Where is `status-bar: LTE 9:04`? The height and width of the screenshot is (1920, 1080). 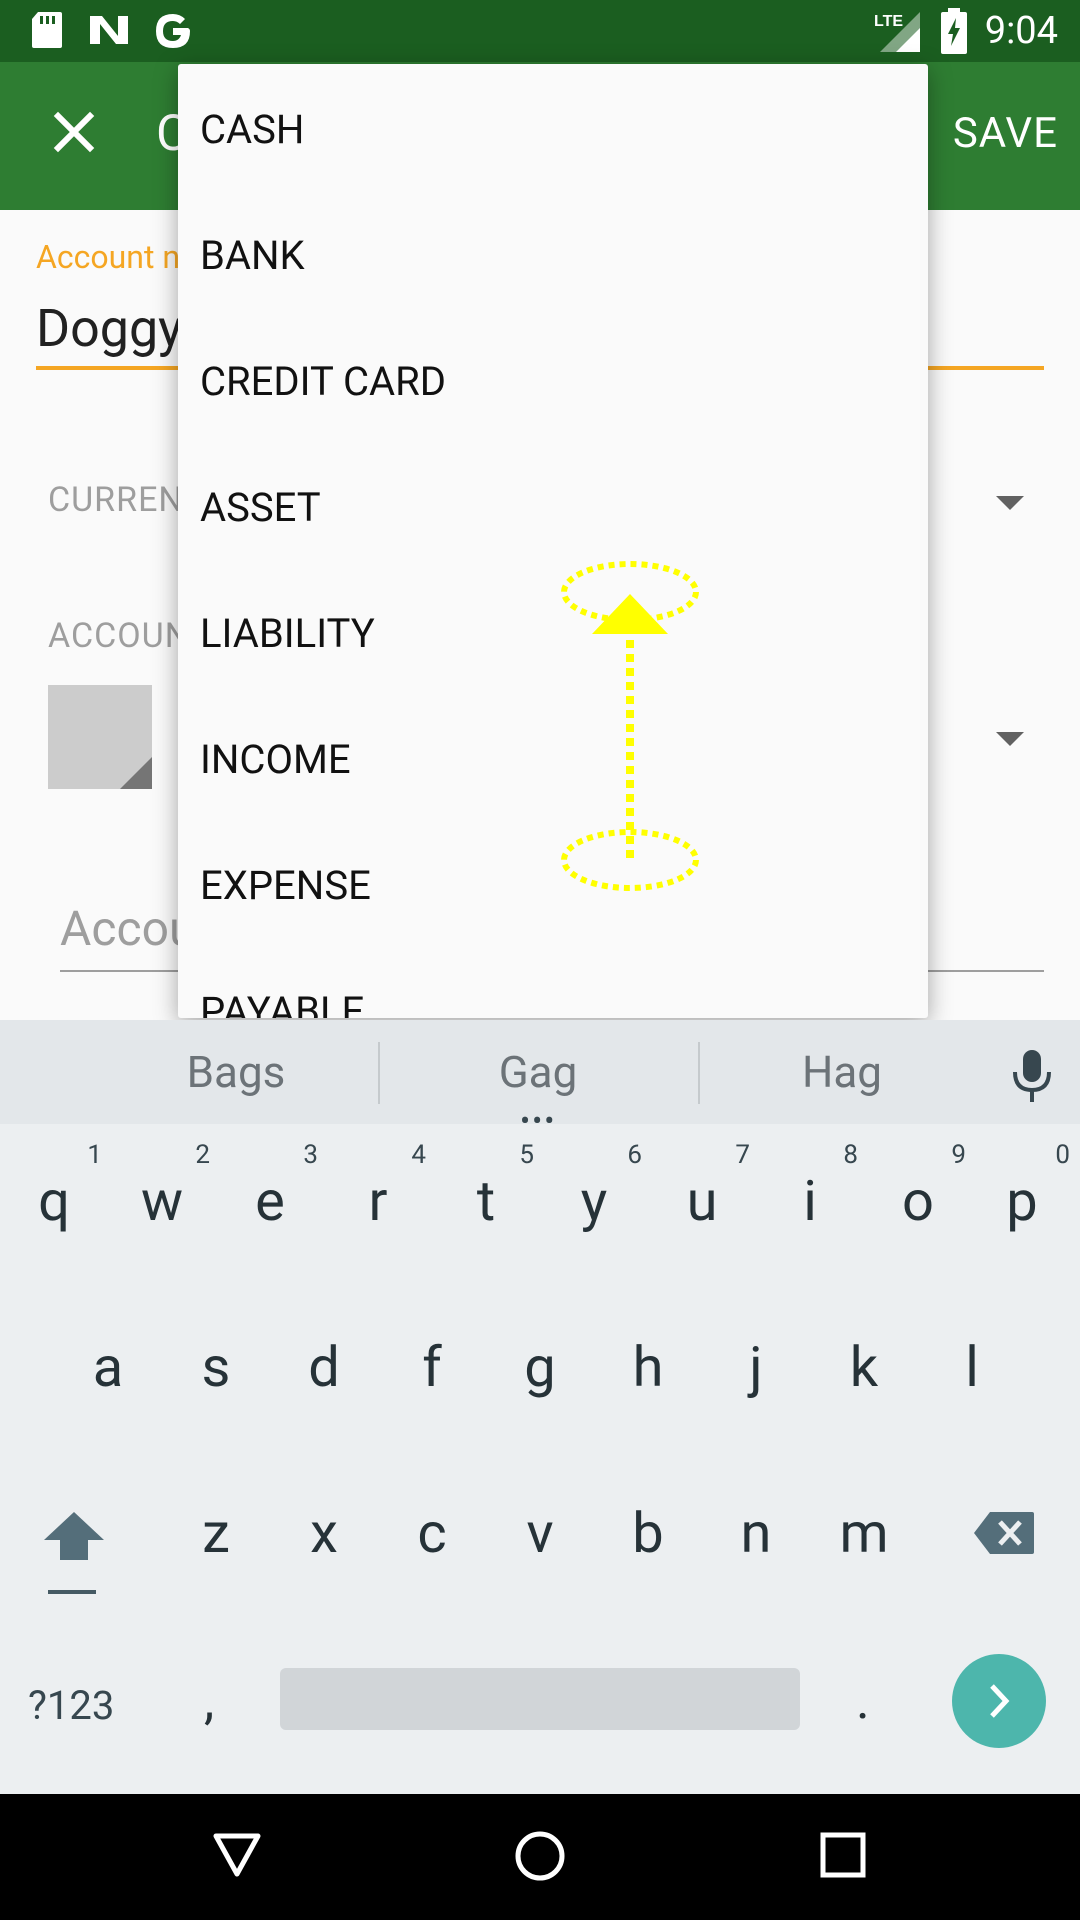
status-bar: LTE 9:04 is located at coordinates (540, 31).